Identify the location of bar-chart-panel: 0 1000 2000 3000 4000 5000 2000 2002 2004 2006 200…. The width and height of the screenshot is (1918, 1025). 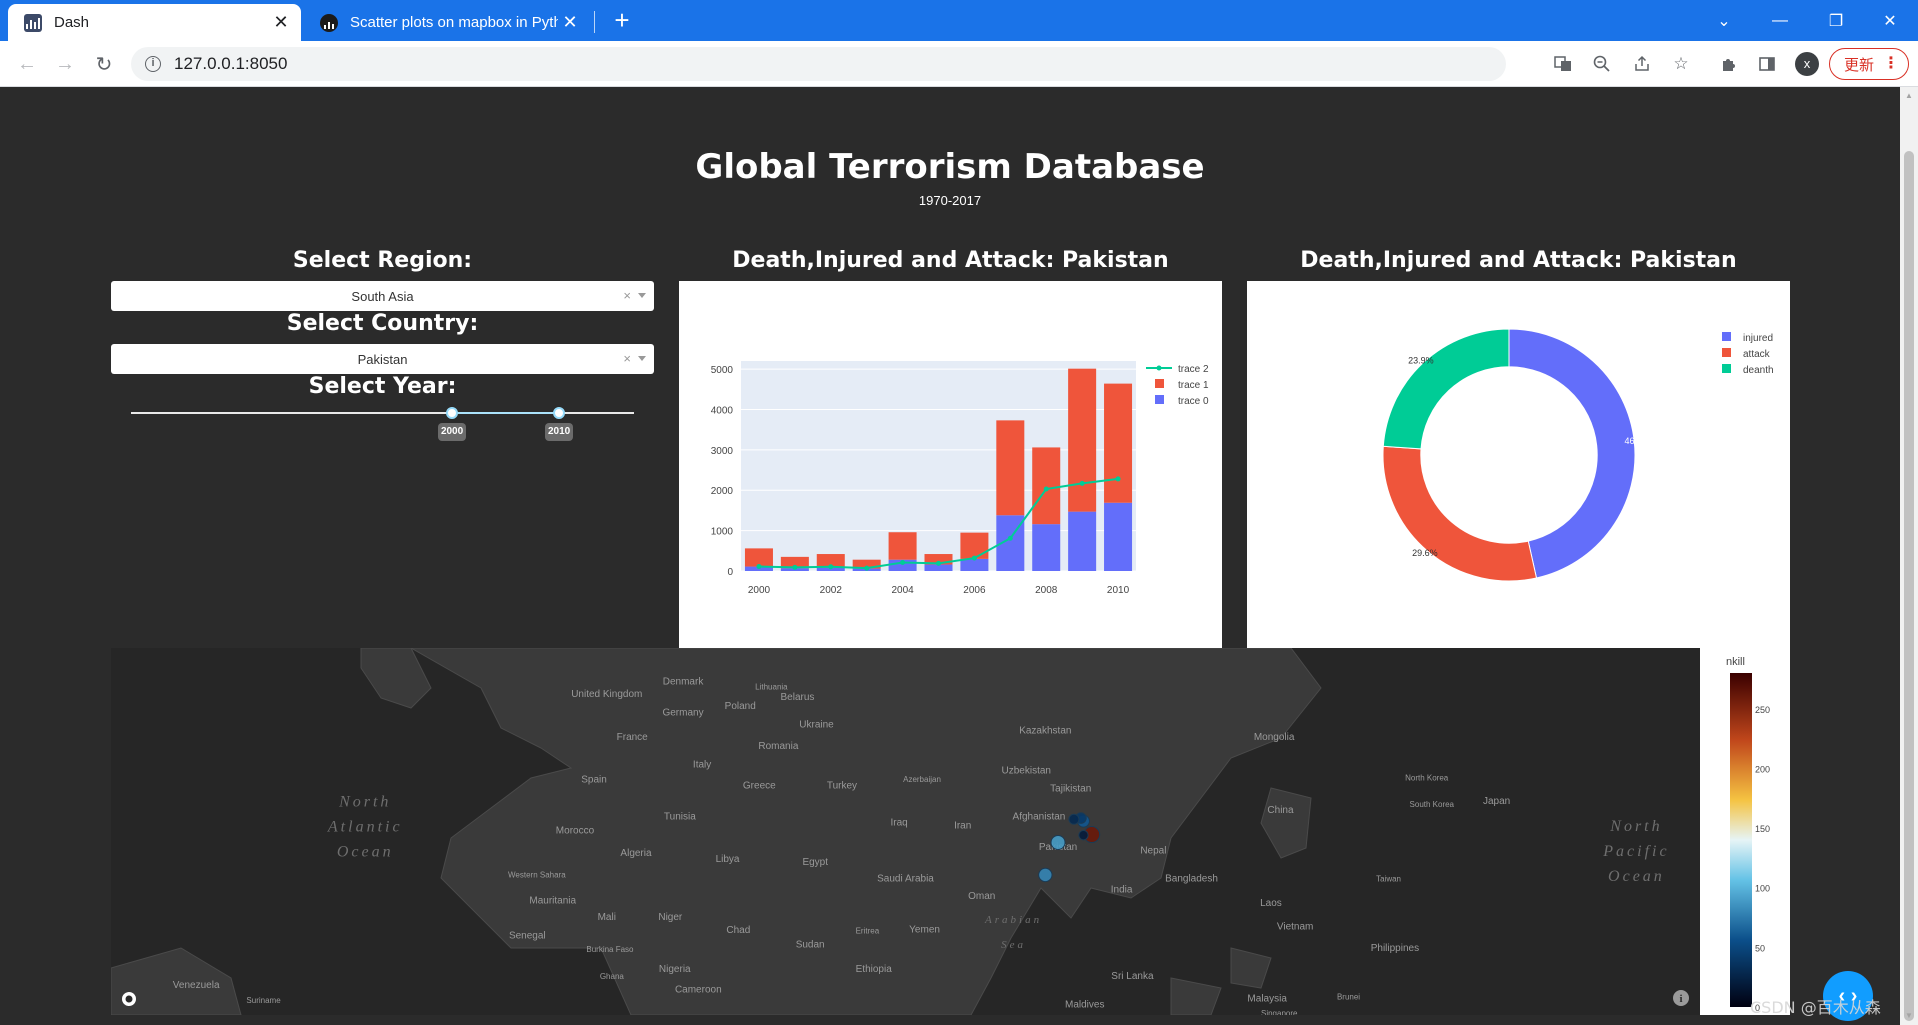
(950, 464).